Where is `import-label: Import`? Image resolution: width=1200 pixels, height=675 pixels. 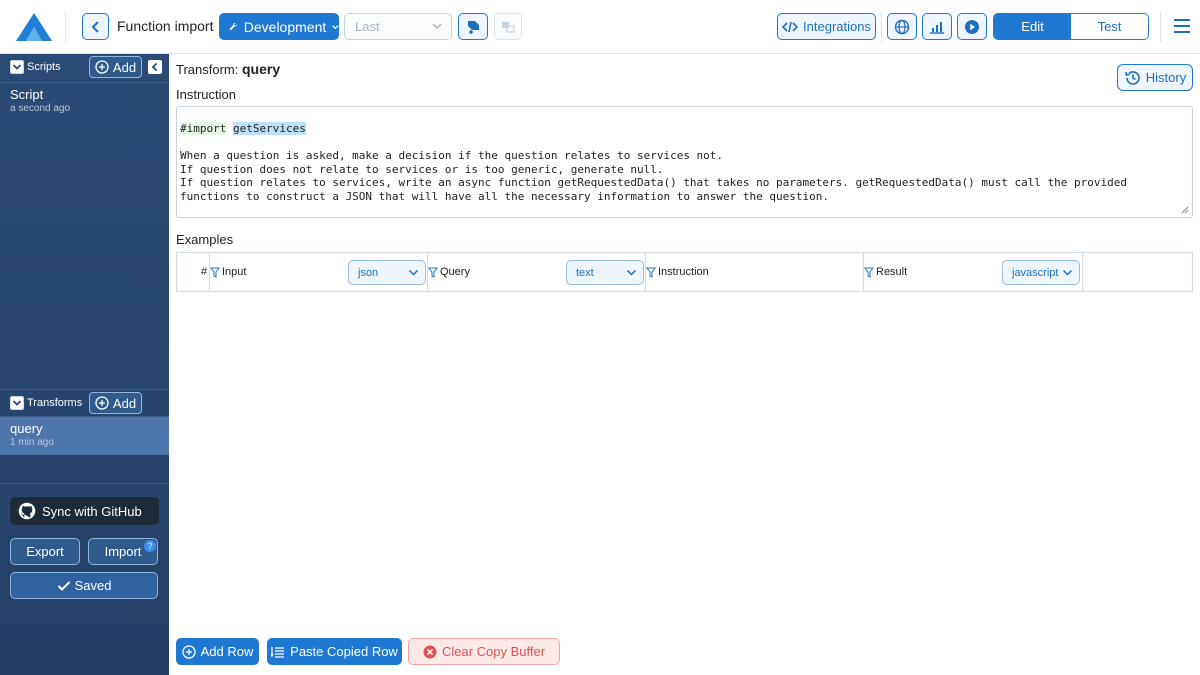 import-label: Import is located at coordinates (123, 551).